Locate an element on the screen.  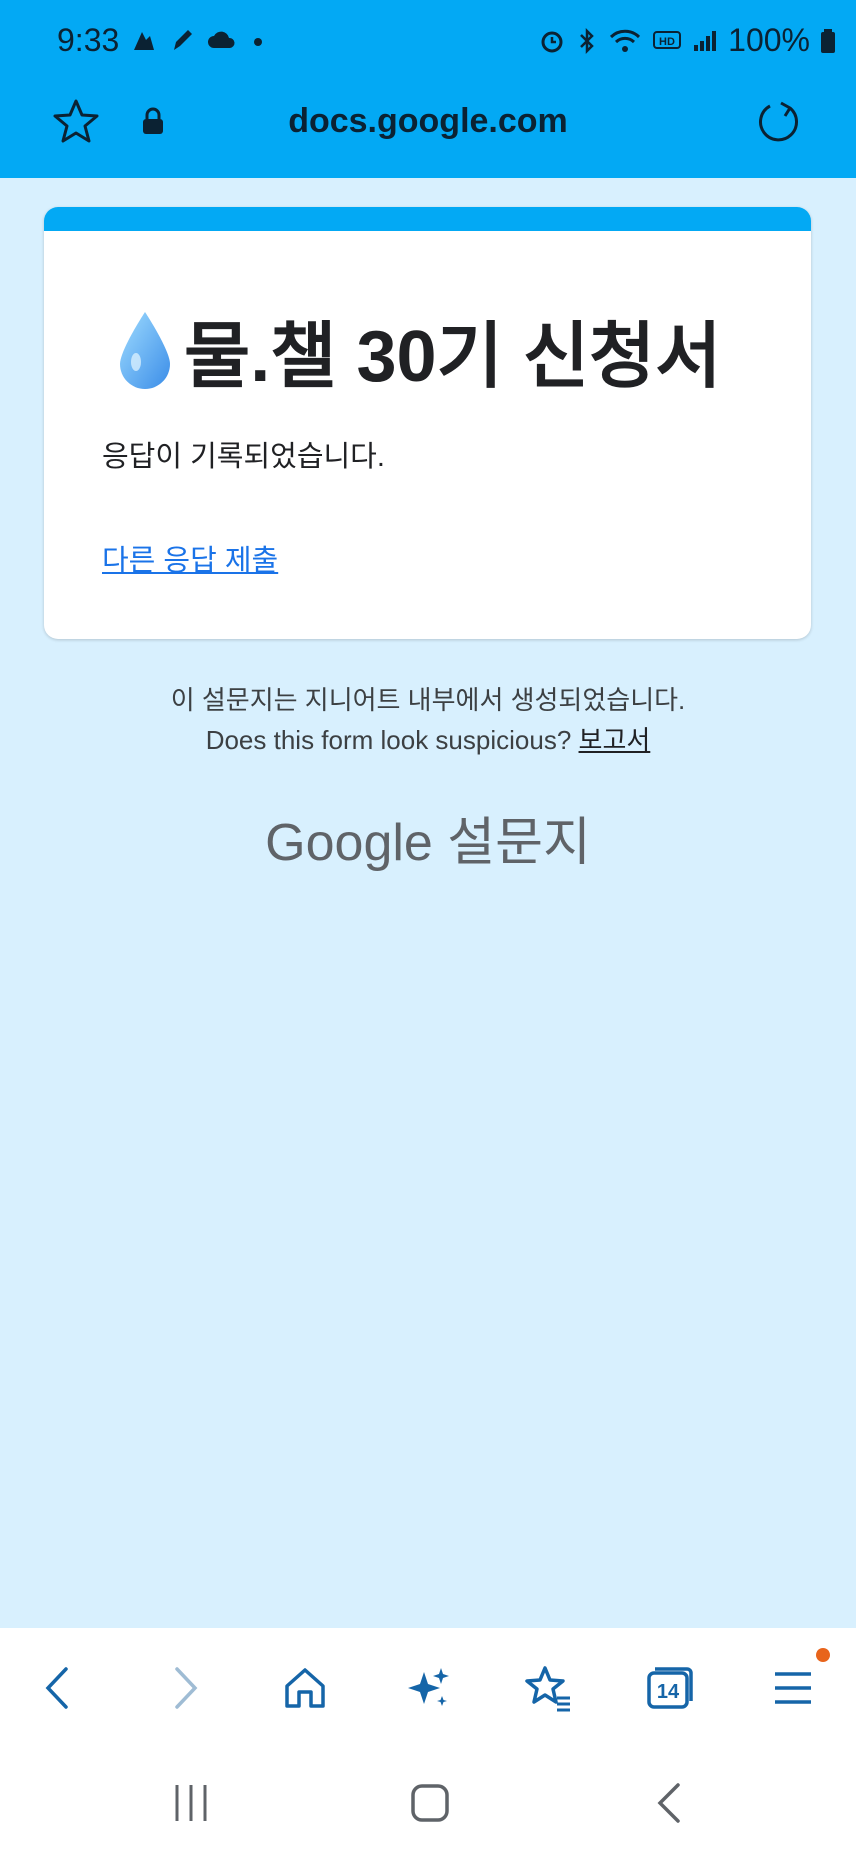
sparkle-icon is located at coordinates (428, 1687).